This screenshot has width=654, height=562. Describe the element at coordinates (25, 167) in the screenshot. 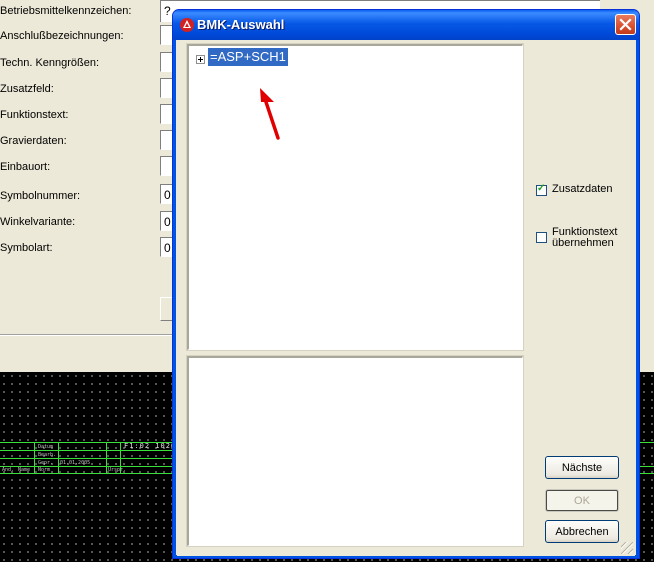

I see `label-einbauort: Einbauort:` at that location.